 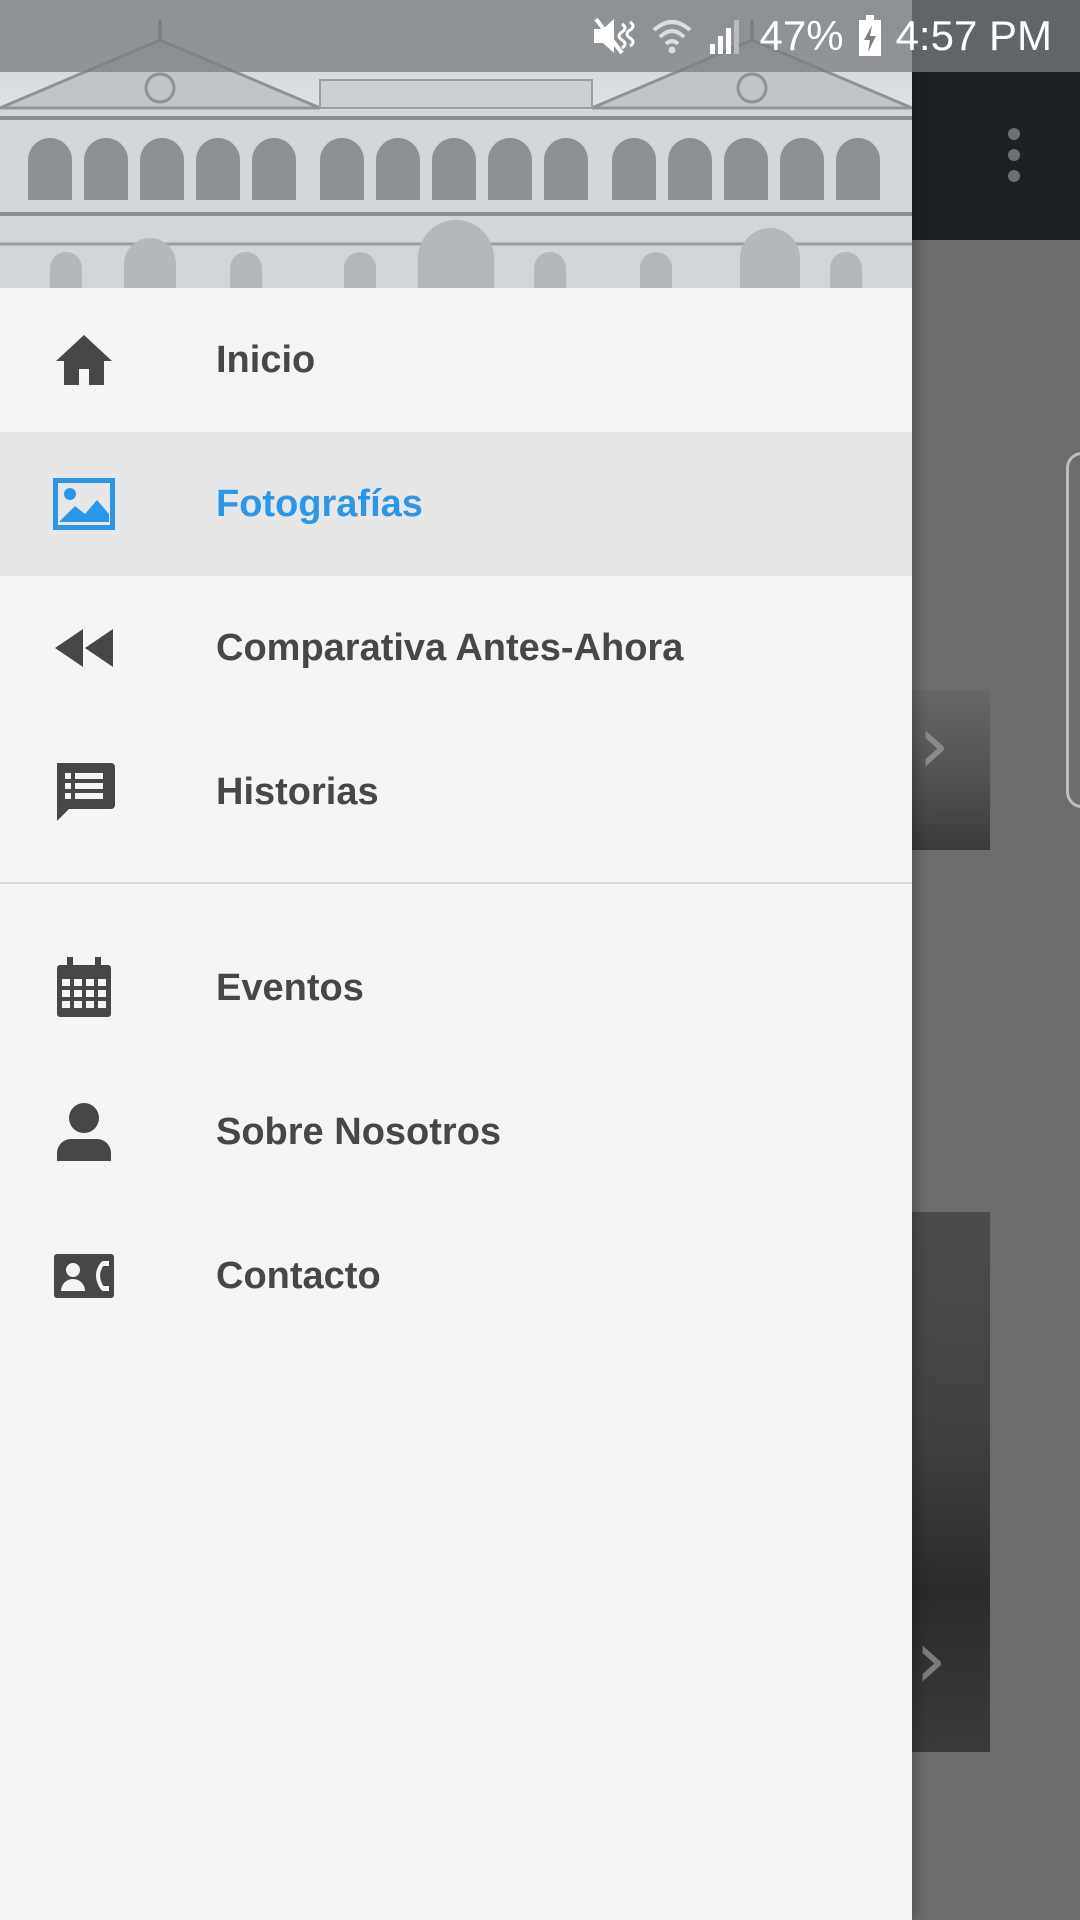 I want to click on signal-icon, so click(x=726, y=36).